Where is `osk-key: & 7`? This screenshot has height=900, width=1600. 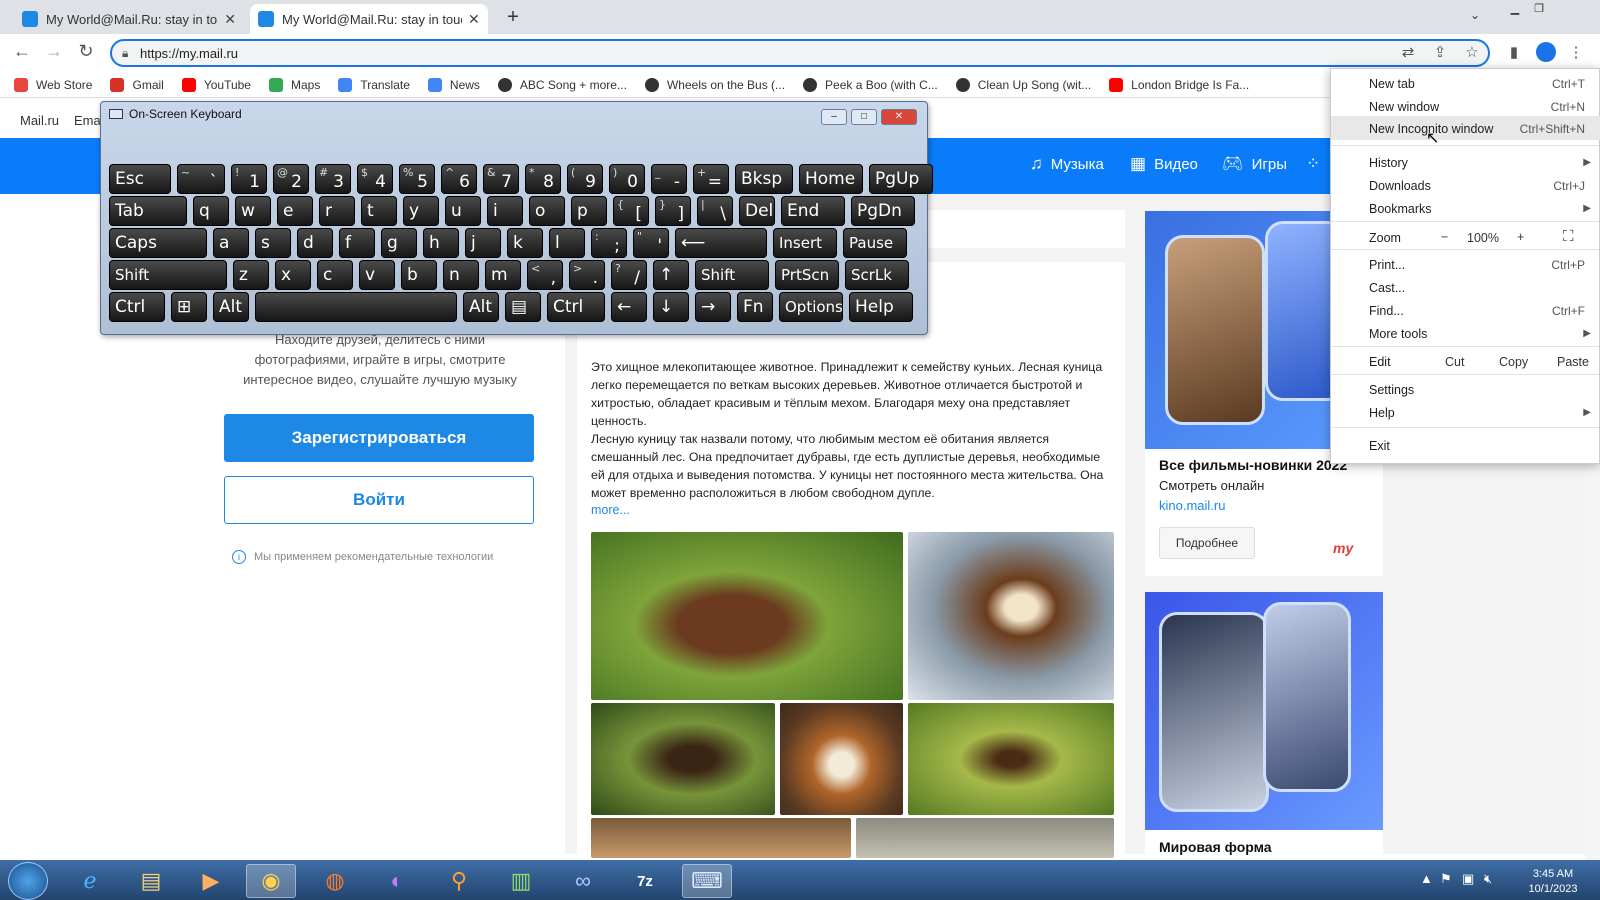 osk-key: & 7 is located at coordinates (501, 179).